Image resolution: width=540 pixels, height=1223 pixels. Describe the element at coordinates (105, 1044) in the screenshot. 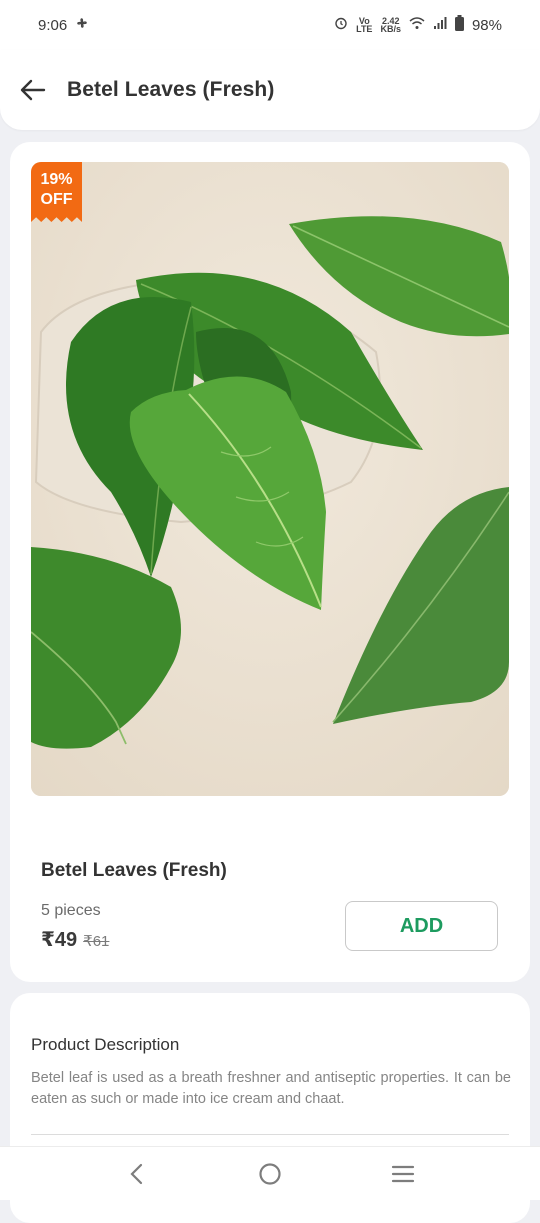

I see `description-title: Product Description` at that location.